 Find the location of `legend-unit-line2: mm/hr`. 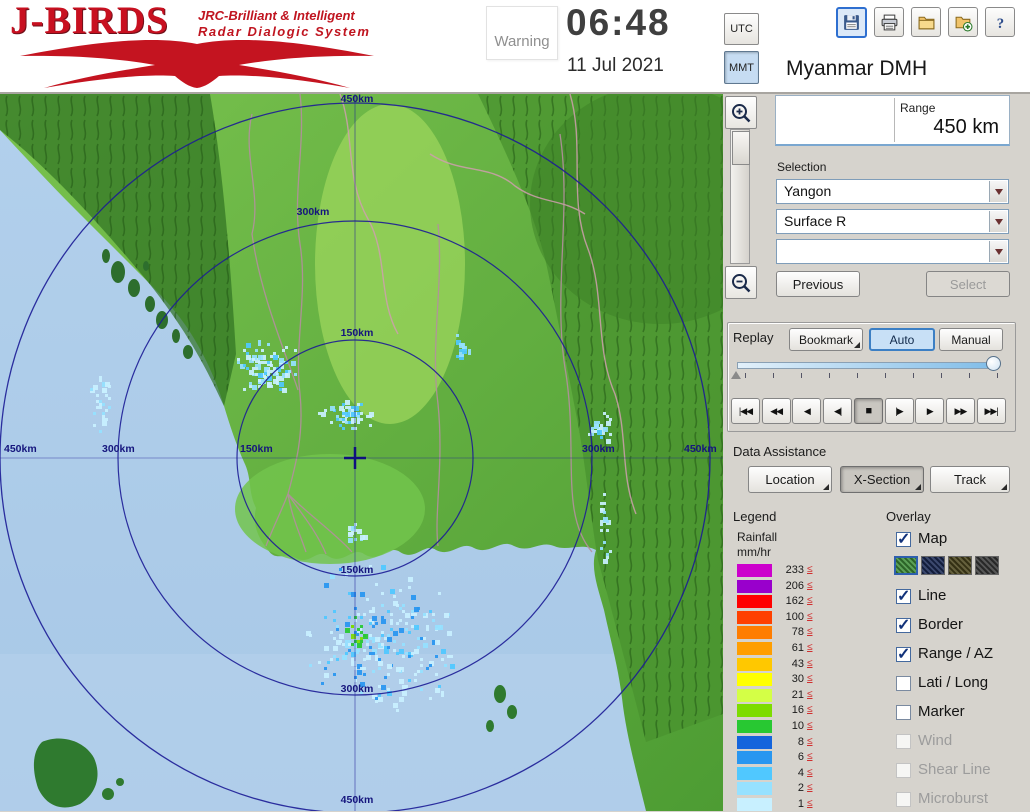

legend-unit-line2: mm/hr is located at coordinates (754, 552).